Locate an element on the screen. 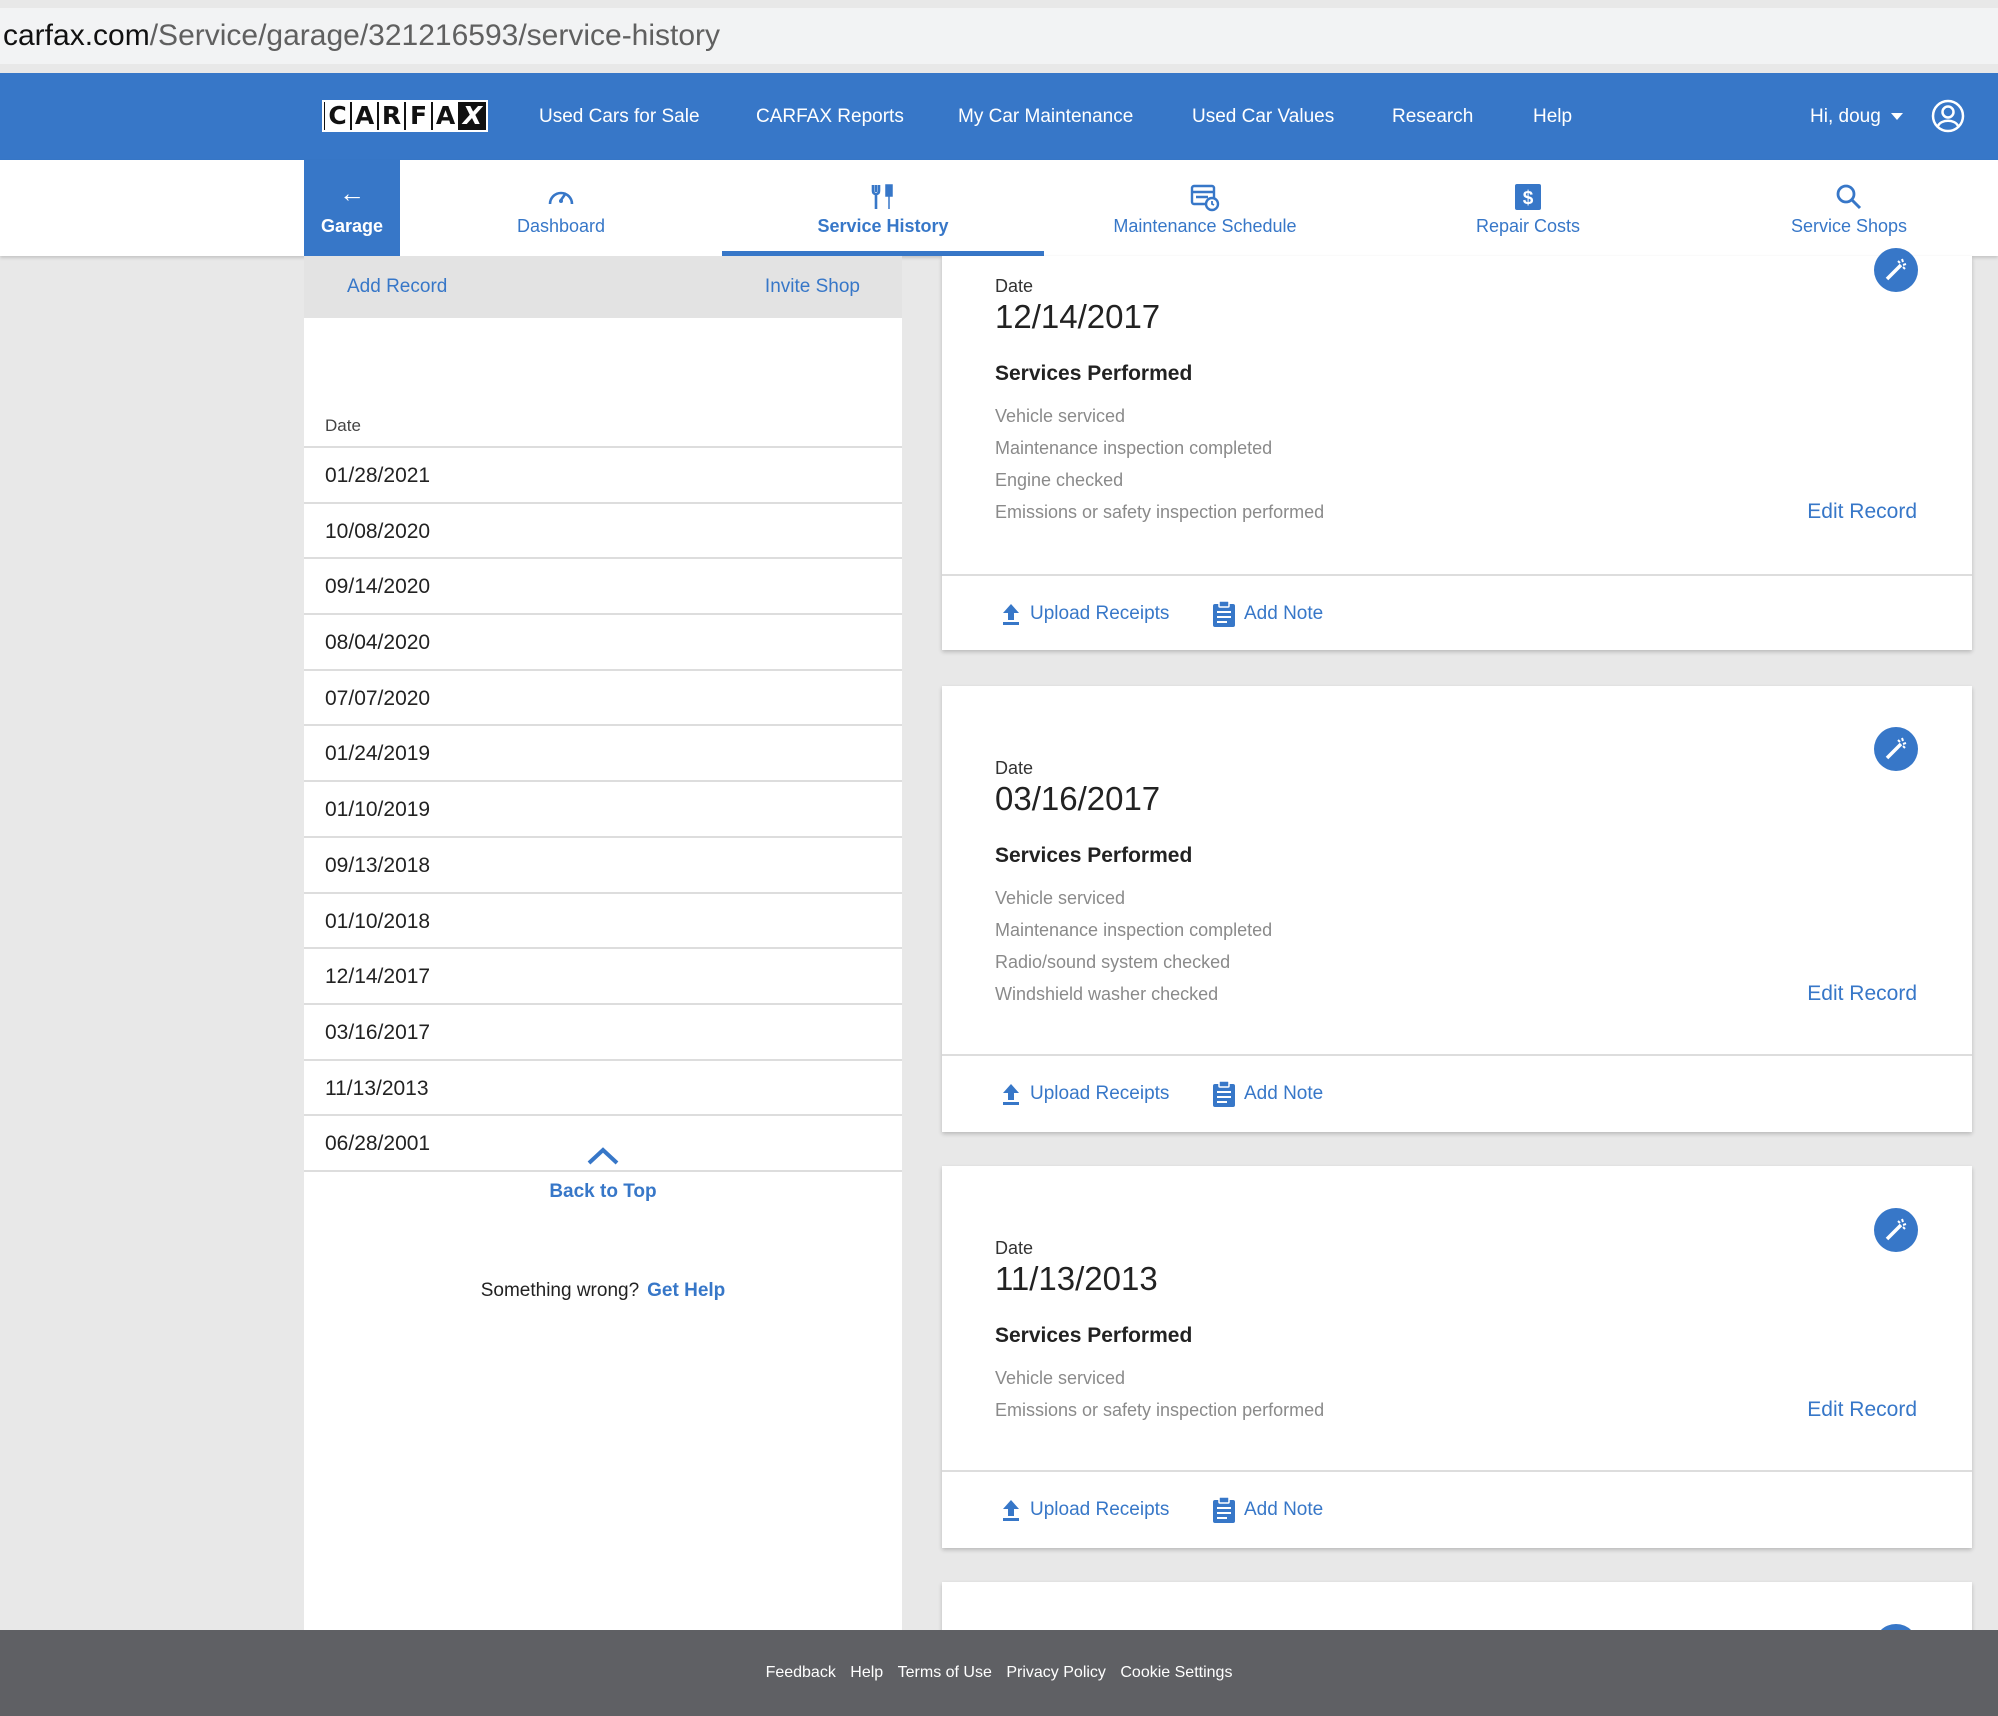 Image resolution: width=1998 pixels, height=1716 pixels. tab-service-shops: Service Shops is located at coordinates (1849, 208).